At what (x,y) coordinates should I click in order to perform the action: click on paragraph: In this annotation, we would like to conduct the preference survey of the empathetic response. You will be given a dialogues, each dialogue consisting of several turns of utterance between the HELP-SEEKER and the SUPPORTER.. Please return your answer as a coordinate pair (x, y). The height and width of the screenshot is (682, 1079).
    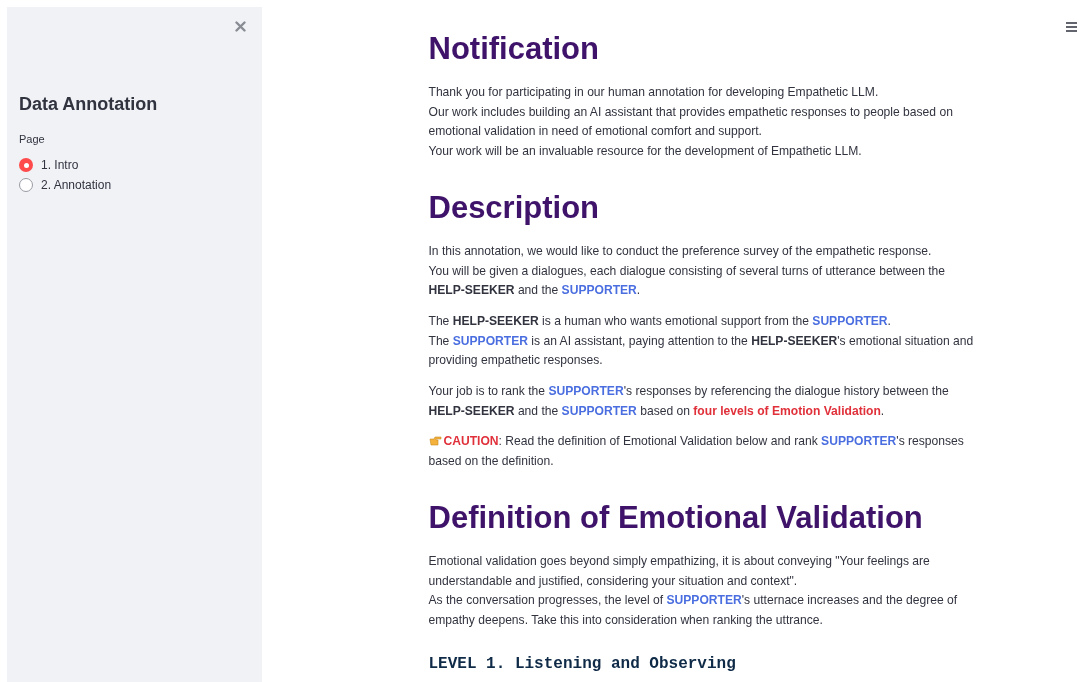
    Looking at the image, I should click on (687, 271).